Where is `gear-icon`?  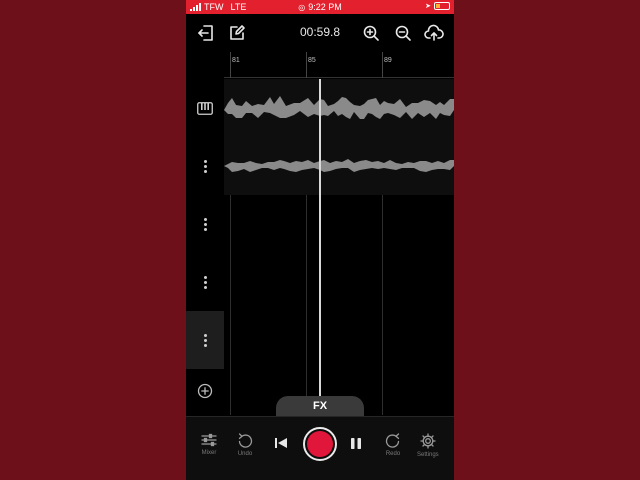
gear-icon is located at coordinates (428, 441).